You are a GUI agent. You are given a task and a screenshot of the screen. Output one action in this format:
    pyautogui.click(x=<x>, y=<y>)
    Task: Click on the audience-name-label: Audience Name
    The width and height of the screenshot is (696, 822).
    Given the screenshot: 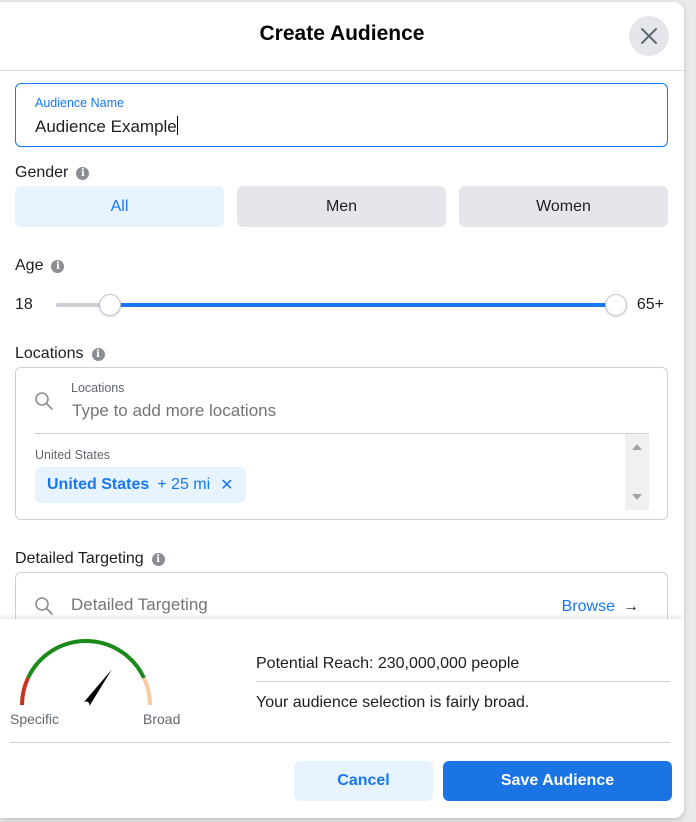 What is the action you would take?
    pyautogui.click(x=79, y=103)
    